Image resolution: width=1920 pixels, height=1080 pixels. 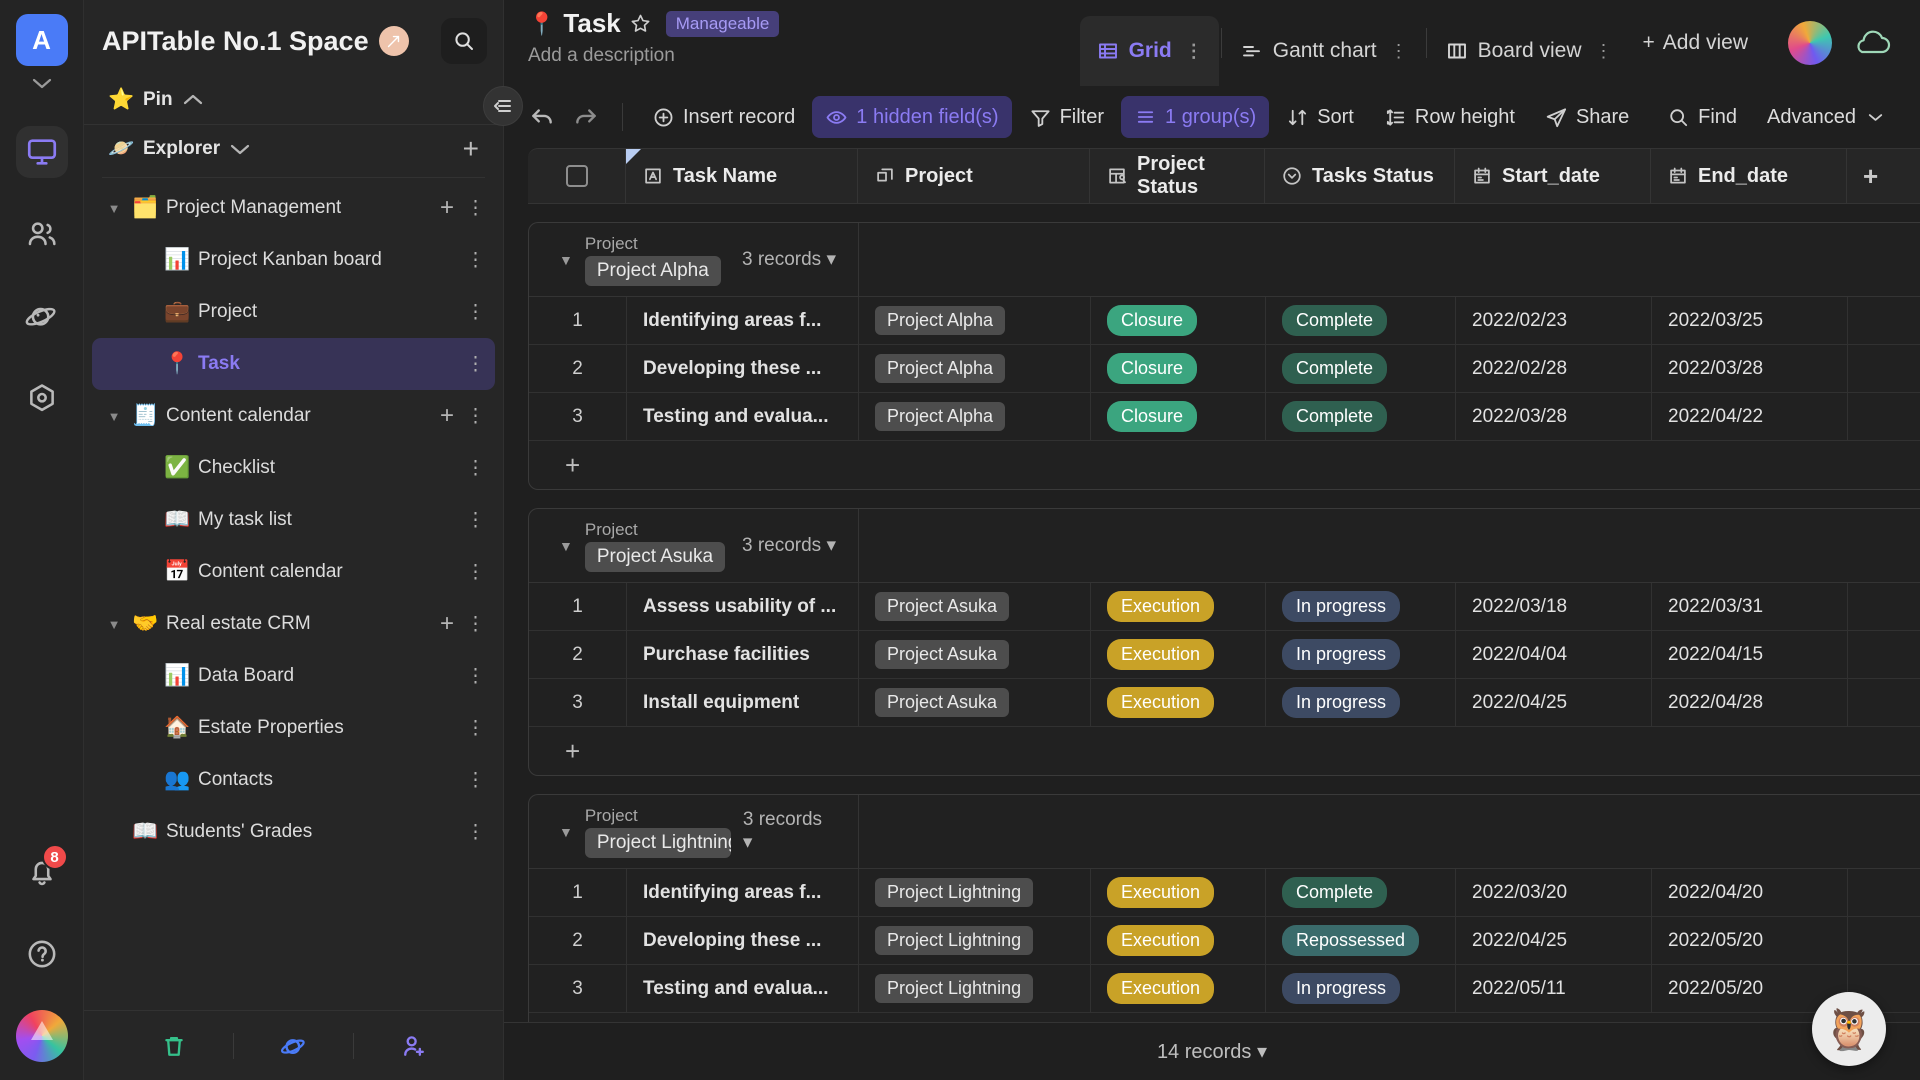 I want to click on pin-chevron-up-icon, so click(x=193, y=100).